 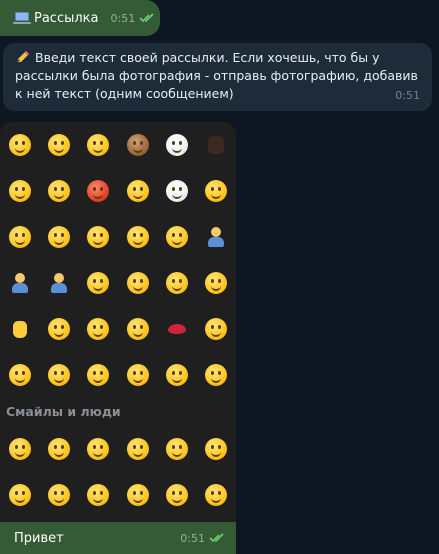 What do you see at coordinates (98, 495) in the screenshot?
I see `rolling-laughing-icon` at bounding box center [98, 495].